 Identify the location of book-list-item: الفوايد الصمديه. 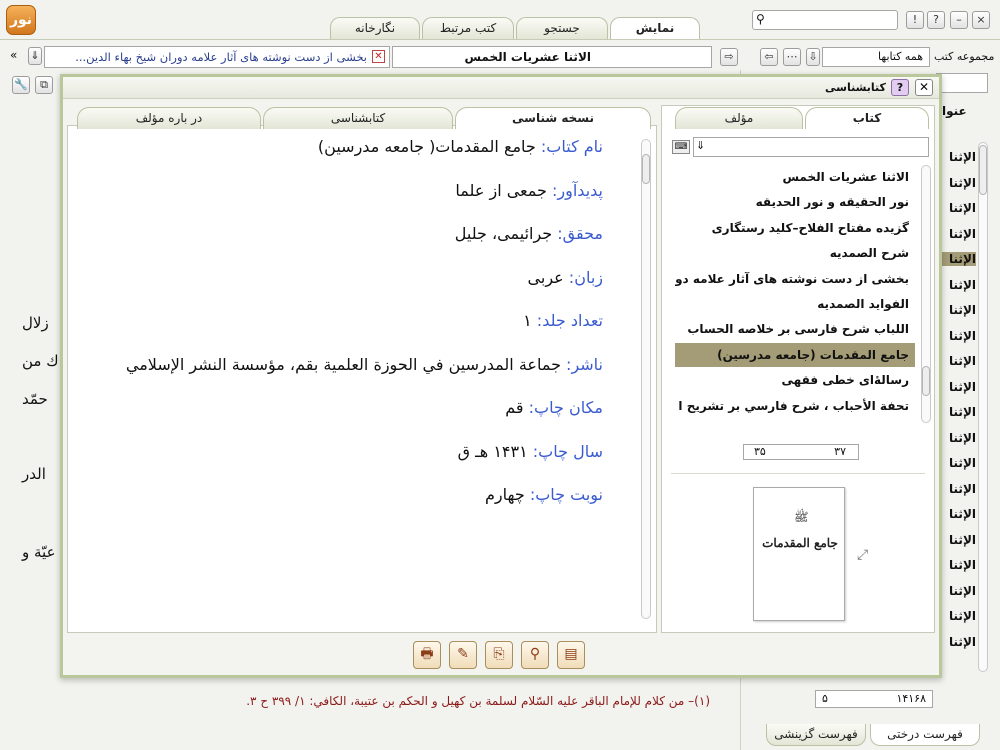
(795, 304).